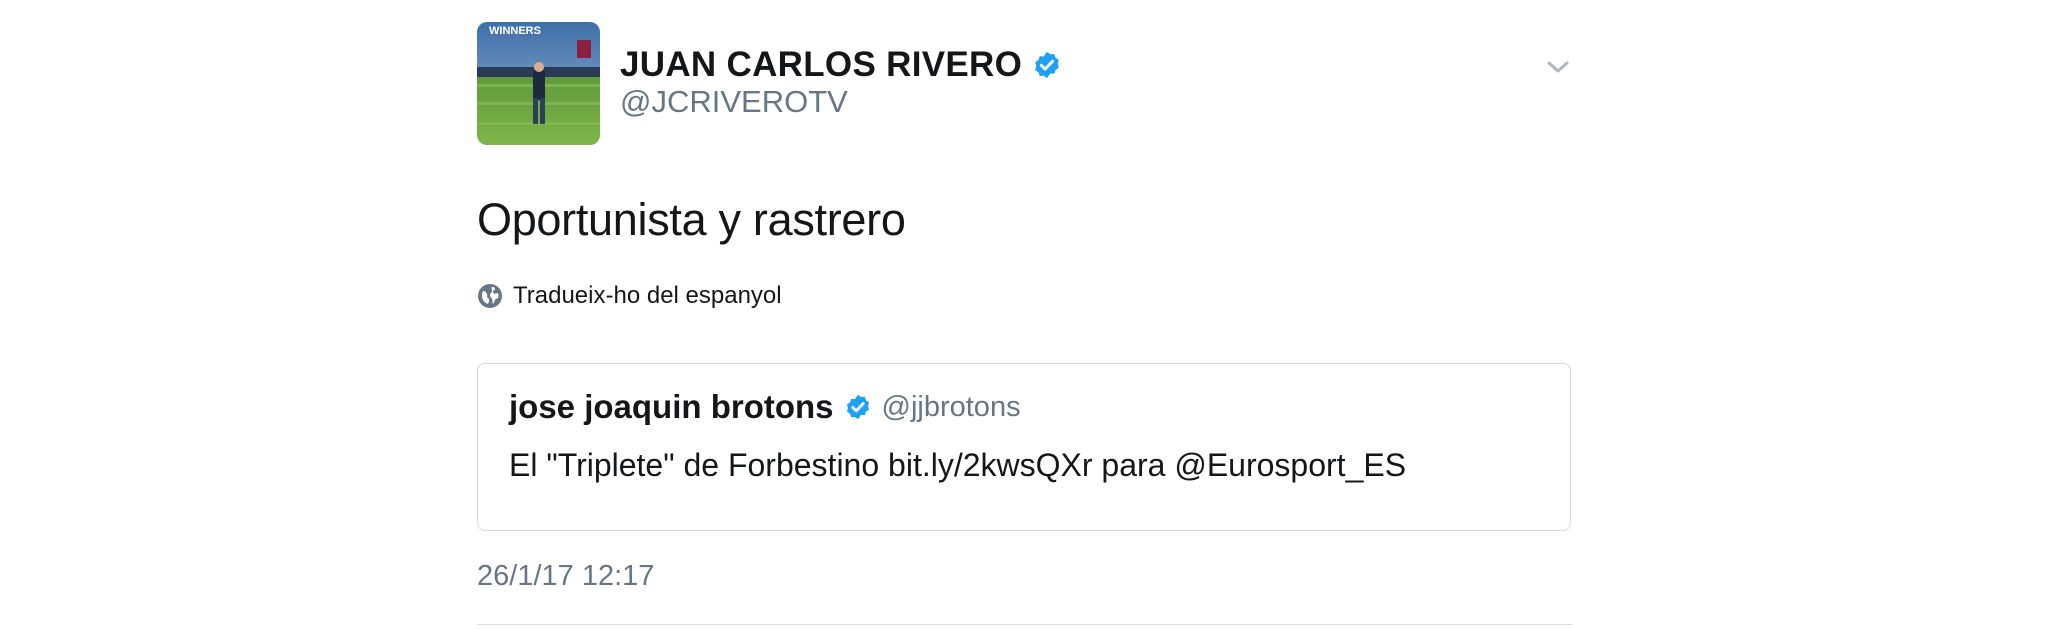  I want to click on quoted-author-handle: @jjbrotons, so click(951, 406).